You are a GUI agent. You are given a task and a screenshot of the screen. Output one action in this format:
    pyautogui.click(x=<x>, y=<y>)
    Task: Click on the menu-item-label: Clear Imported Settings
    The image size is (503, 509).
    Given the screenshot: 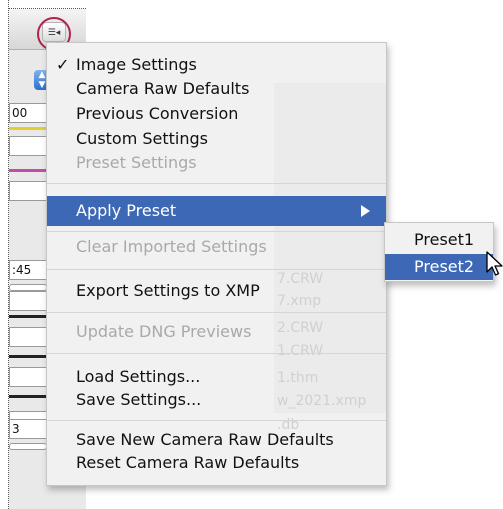 What is the action you would take?
    pyautogui.click(x=171, y=246)
    